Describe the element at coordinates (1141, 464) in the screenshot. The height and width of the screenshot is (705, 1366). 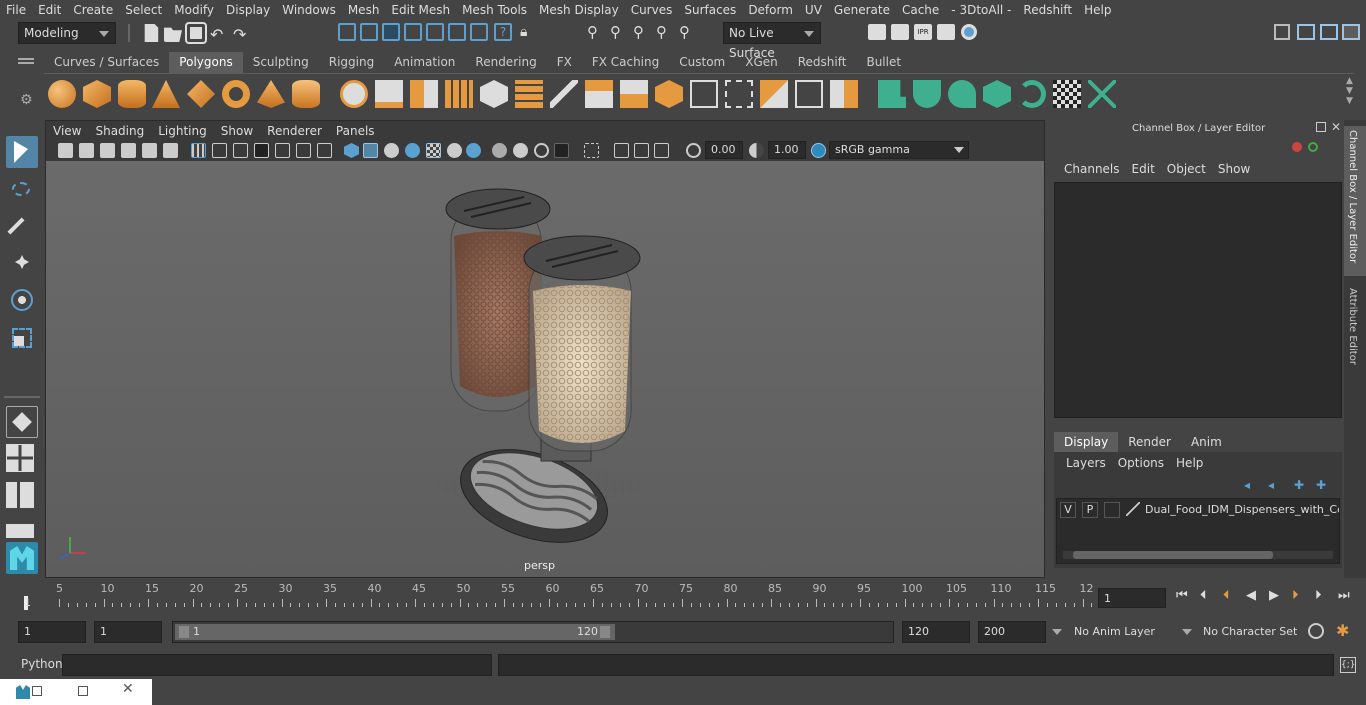
I see `layer-menu-options: Options` at that location.